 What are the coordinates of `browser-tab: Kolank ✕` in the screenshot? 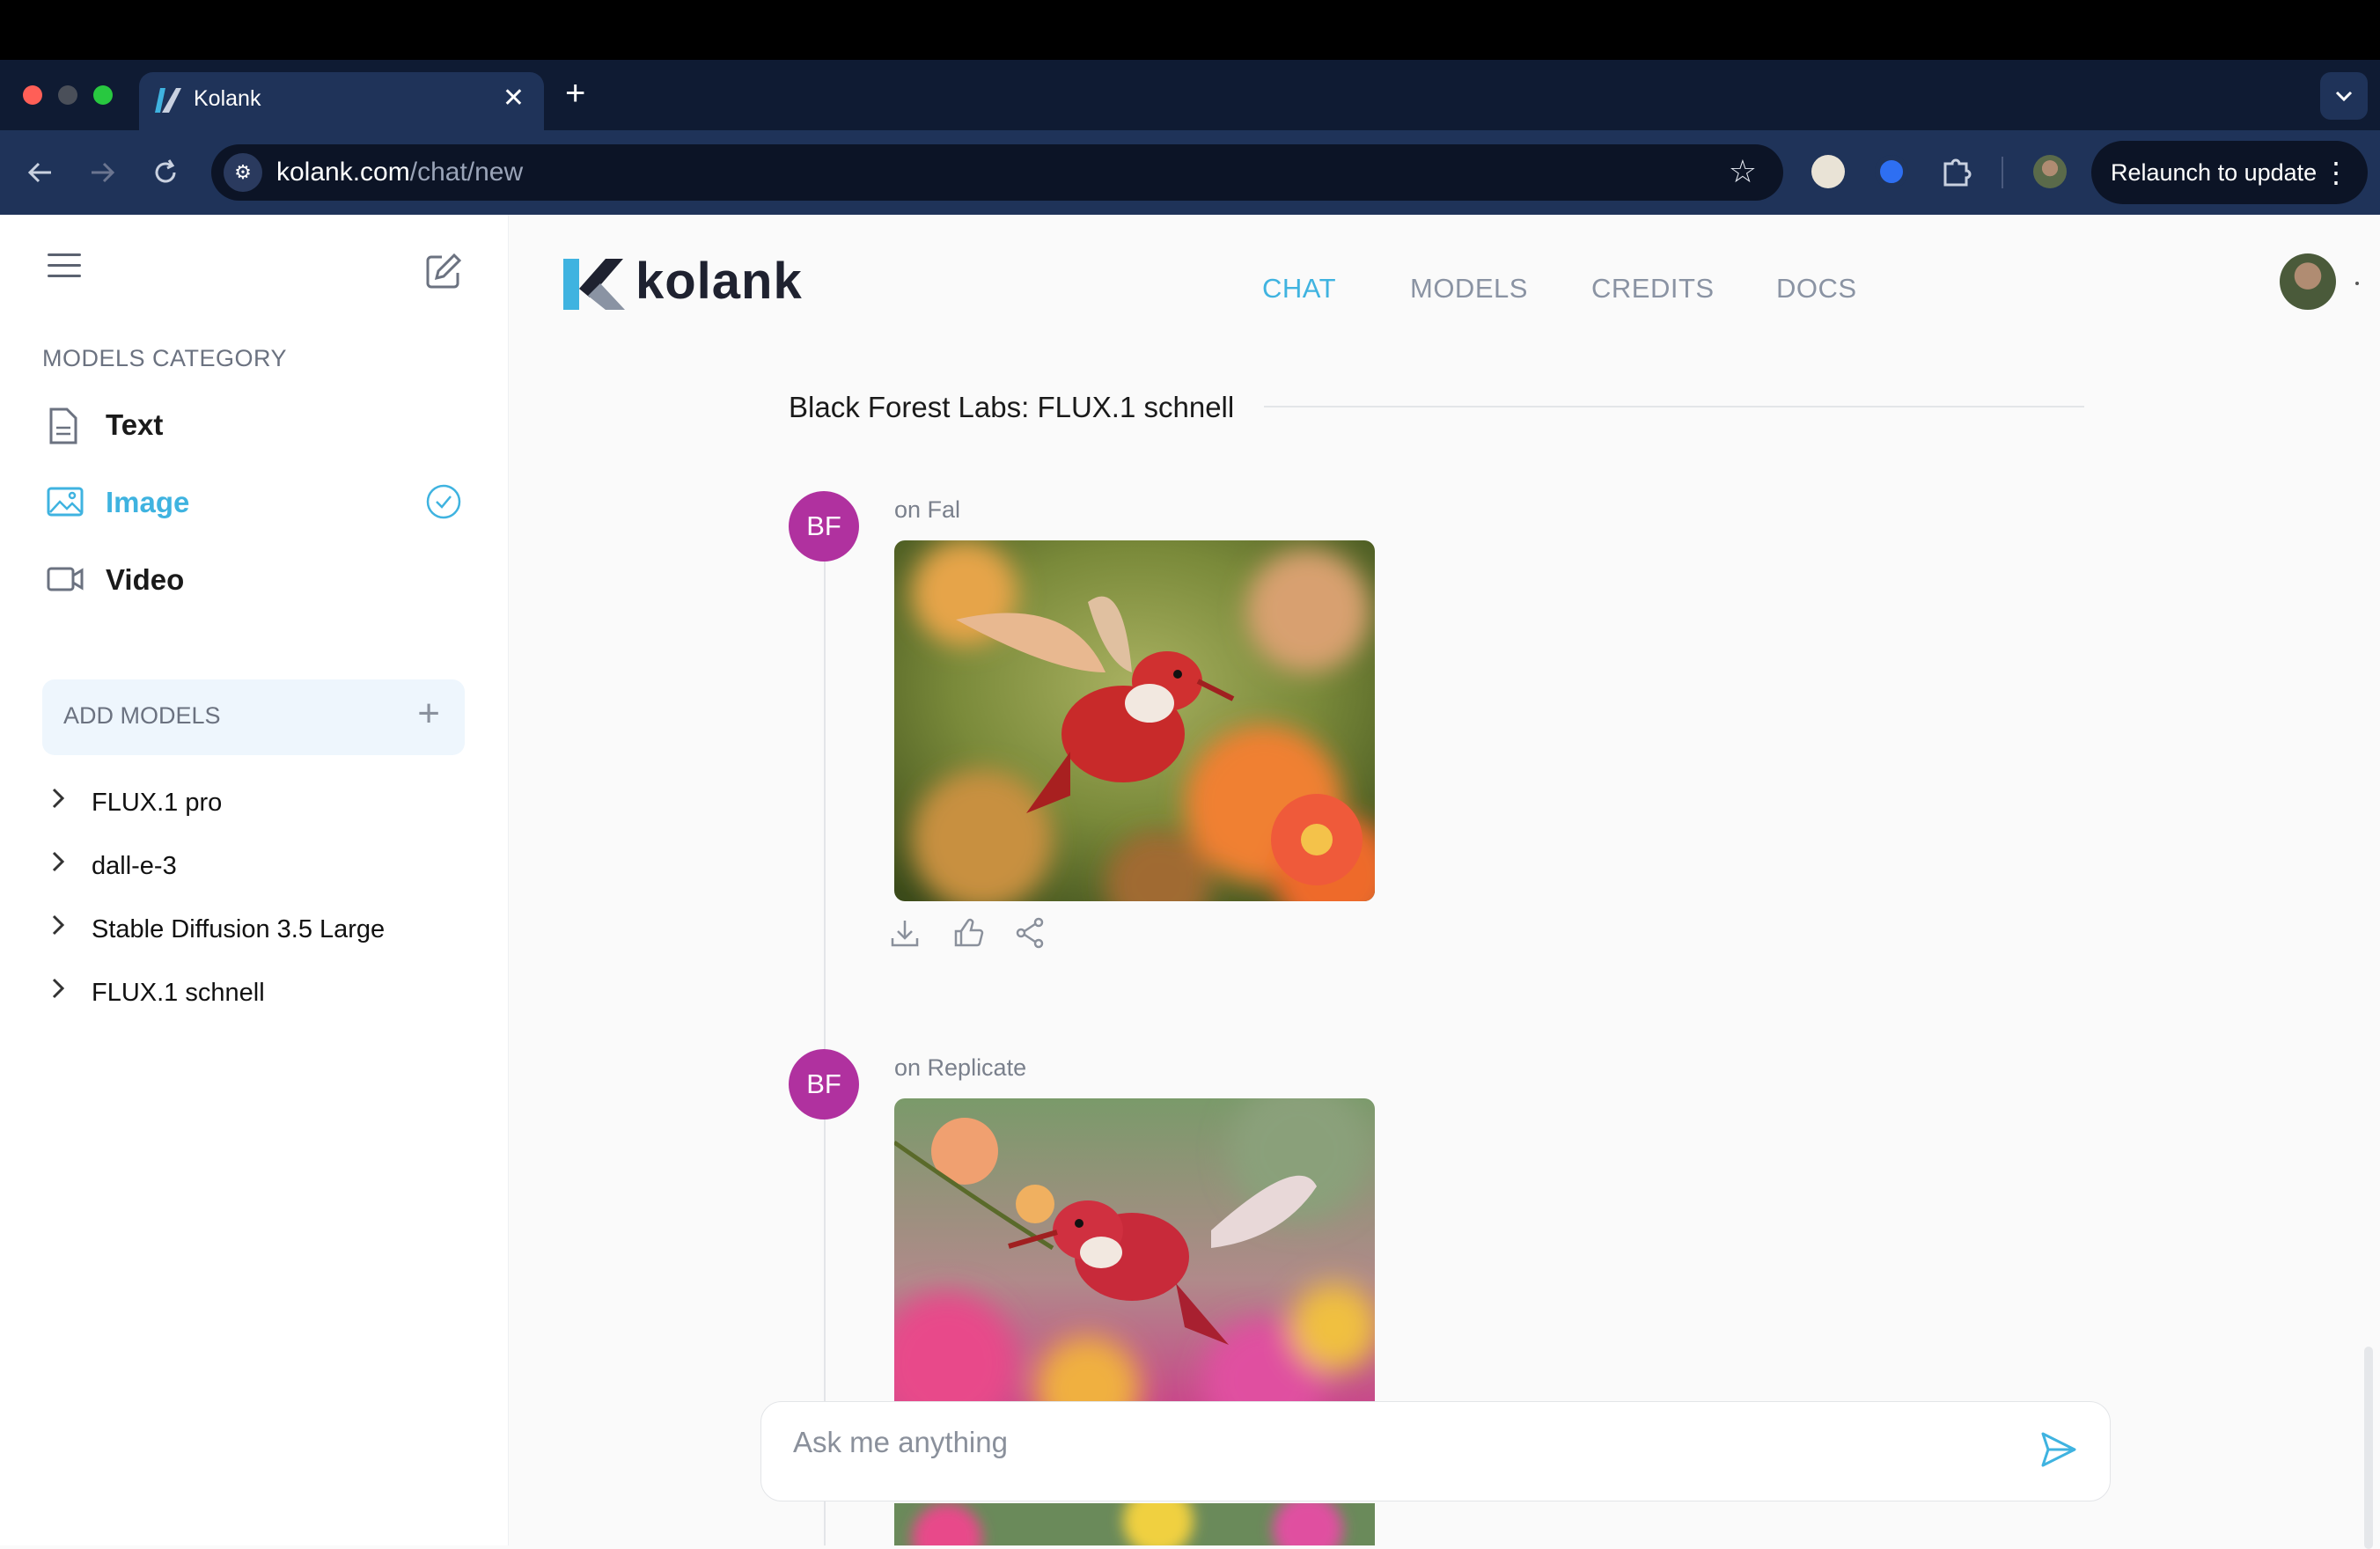 It's located at (341, 101).